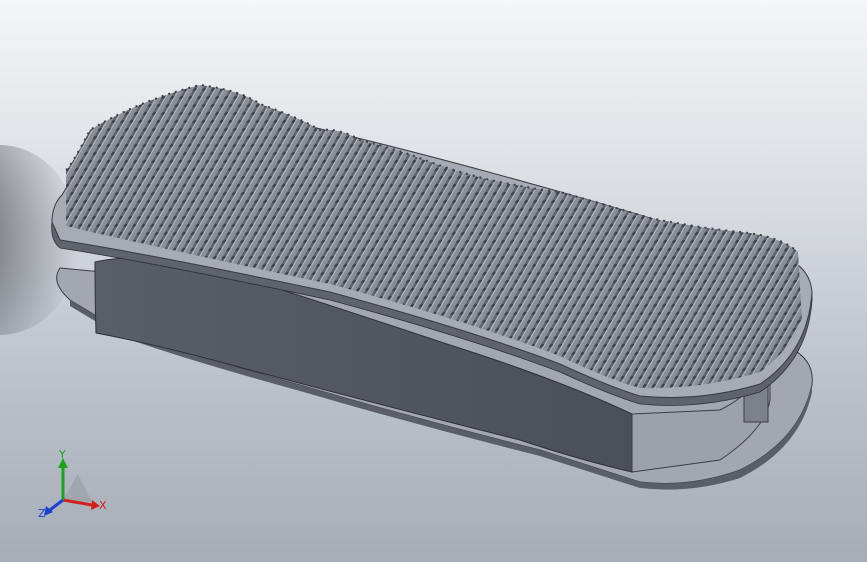 This screenshot has width=867, height=562. What do you see at coordinates (103, 505) in the screenshot?
I see `triad-x-label: X` at bounding box center [103, 505].